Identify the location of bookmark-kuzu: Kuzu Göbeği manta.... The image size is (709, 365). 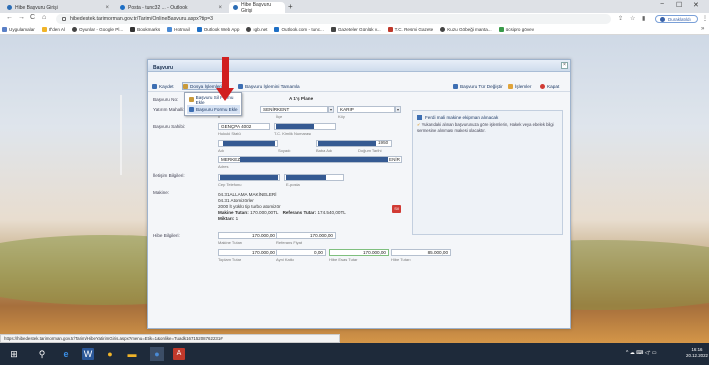
(466, 29).